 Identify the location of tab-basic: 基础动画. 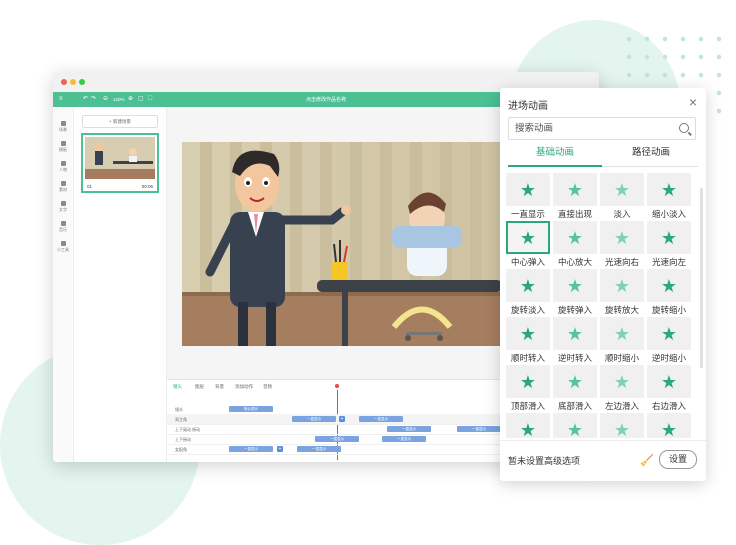
(555, 155).